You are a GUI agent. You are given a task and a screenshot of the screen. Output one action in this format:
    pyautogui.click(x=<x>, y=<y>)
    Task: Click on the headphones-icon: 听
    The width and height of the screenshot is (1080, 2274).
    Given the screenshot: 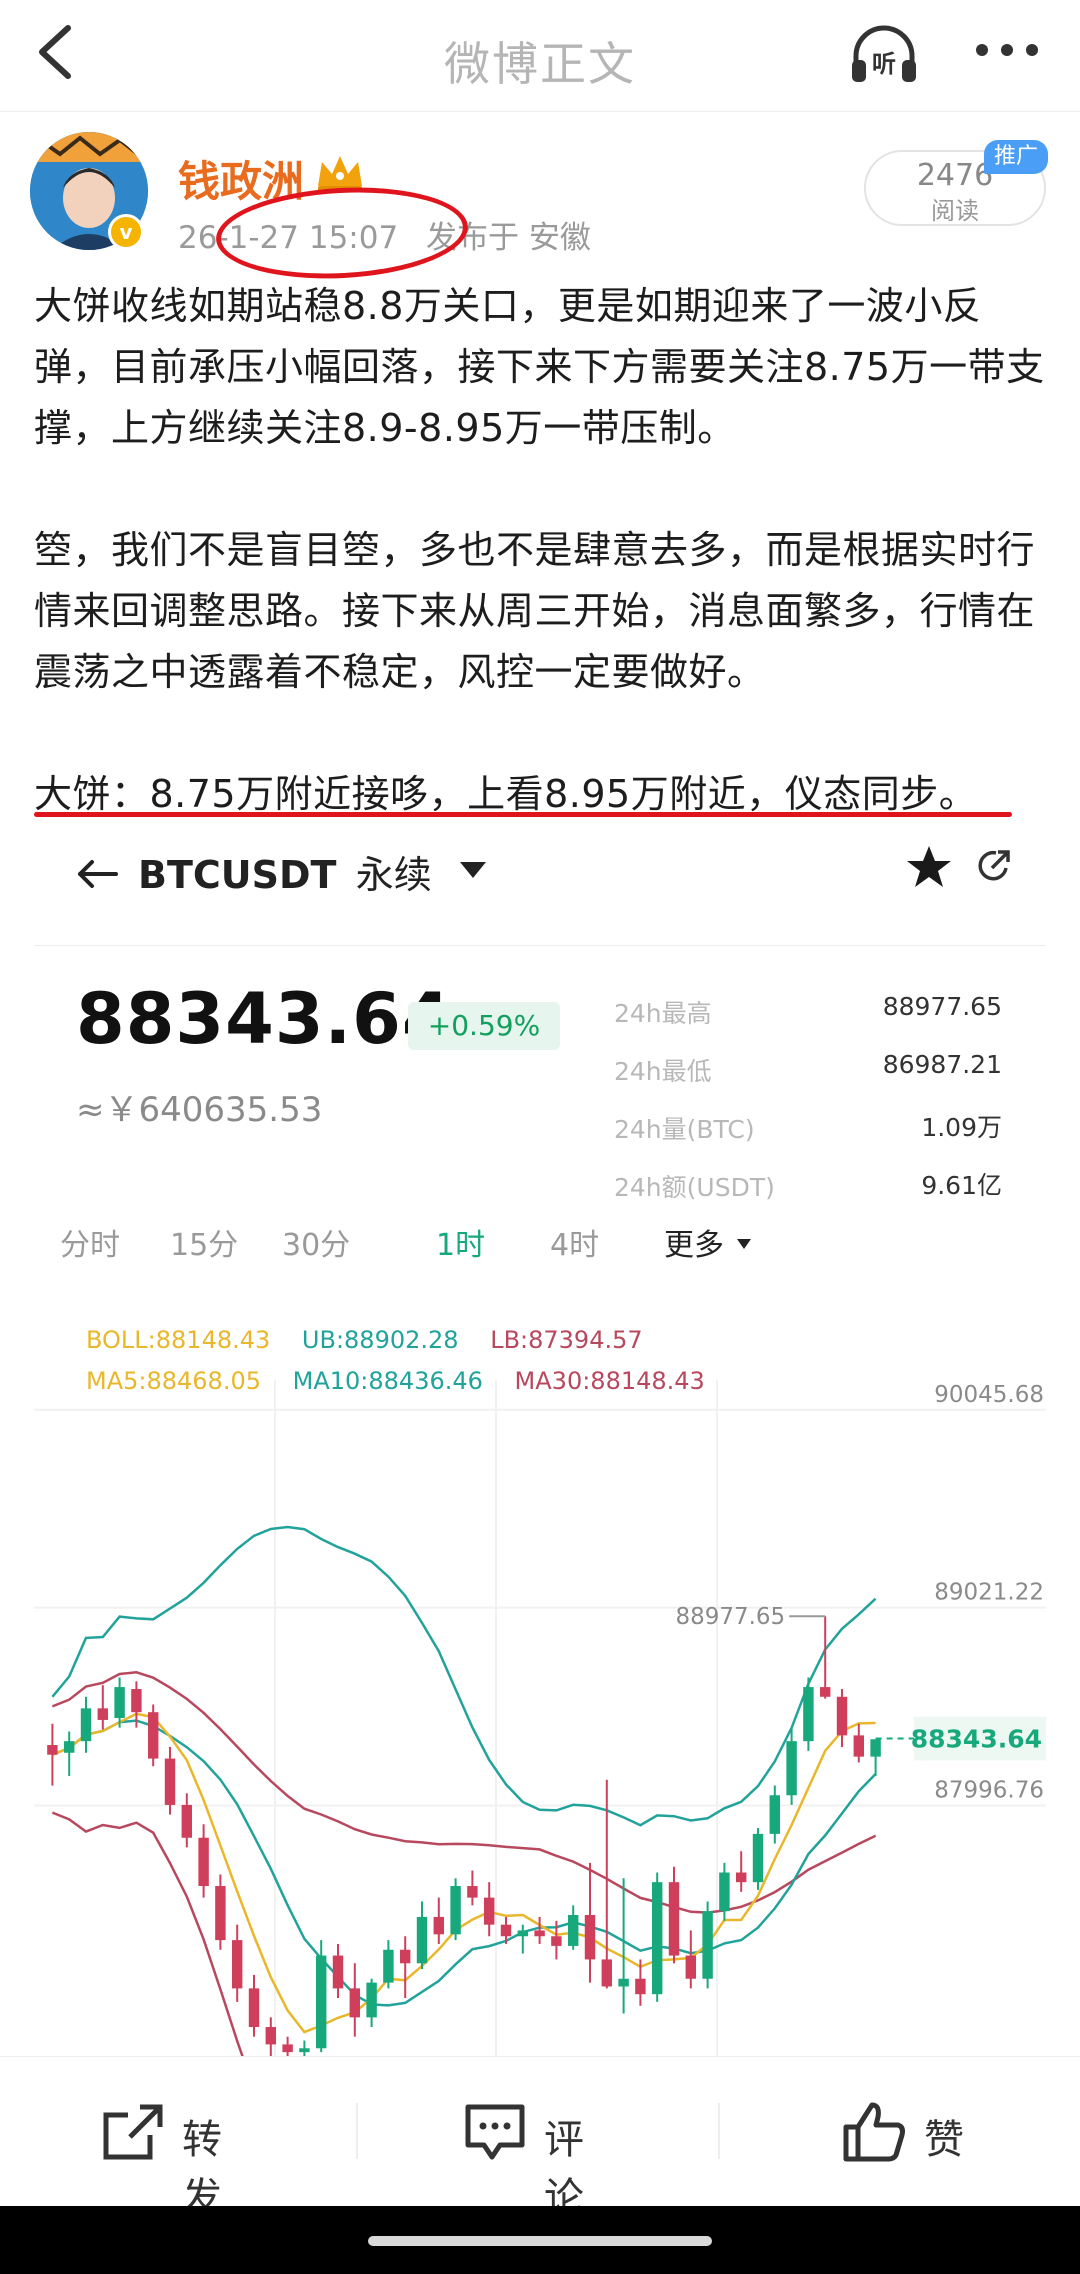 What is the action you would take?
    pyautogui.click(x=884, y=54)
    